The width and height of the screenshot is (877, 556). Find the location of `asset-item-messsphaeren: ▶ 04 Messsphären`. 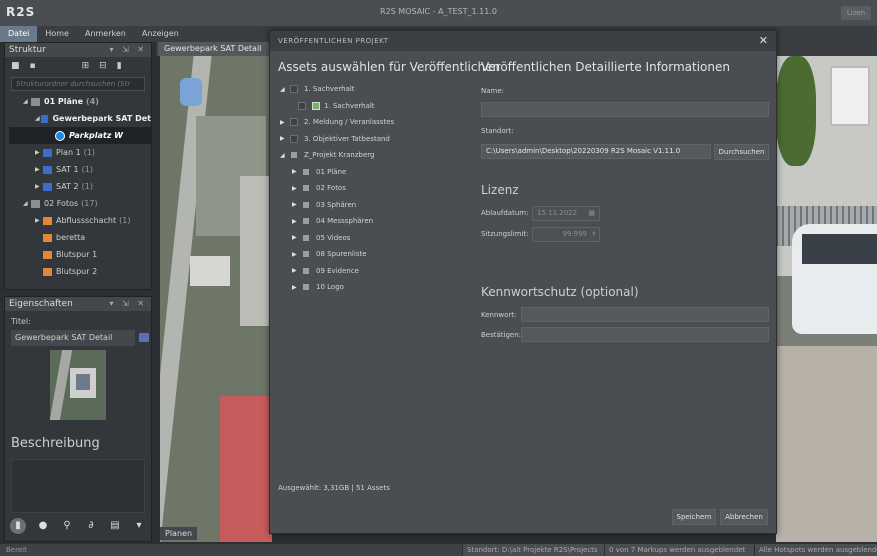

asset-item-messsphaeren: ▶ 04 Messsphären is located at coordinates (375, 221).